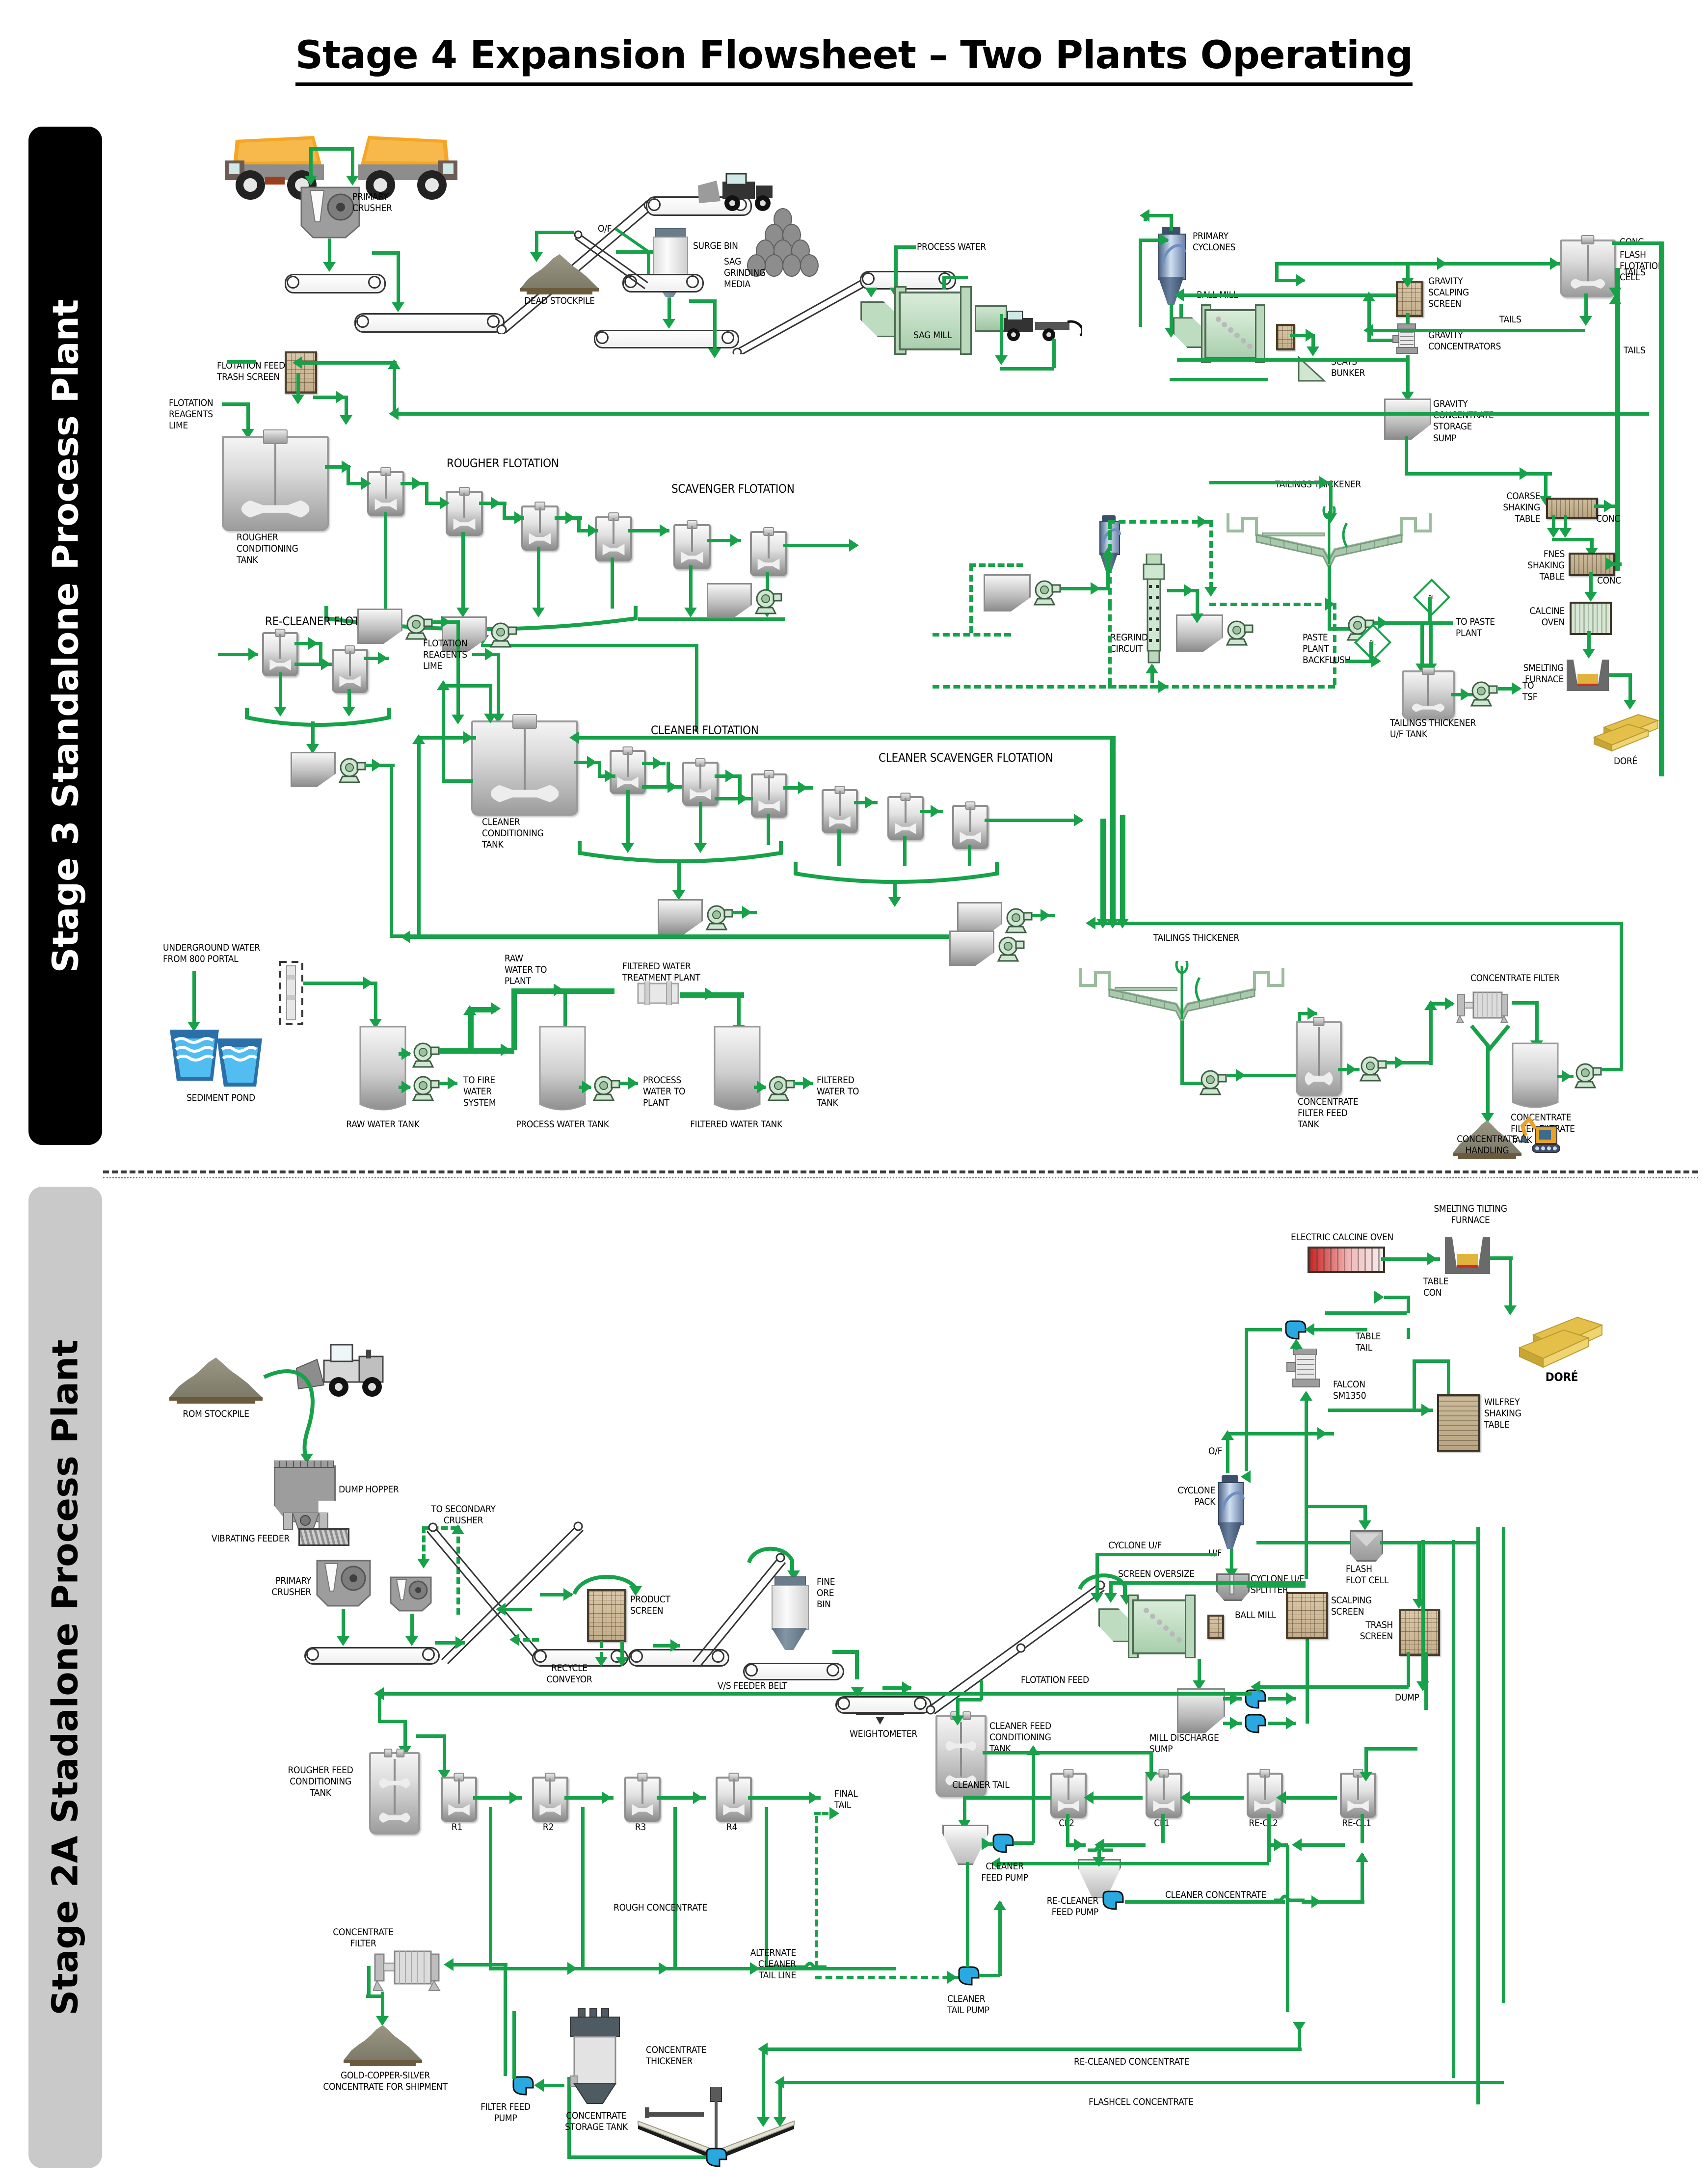 The width and height of the screenshot is (1708, 2180). What do you see at coordinates (1215, 1627) in the screenshot?
I see `ball-mill-trommel-2a` at bounding box center [1215, 1627].